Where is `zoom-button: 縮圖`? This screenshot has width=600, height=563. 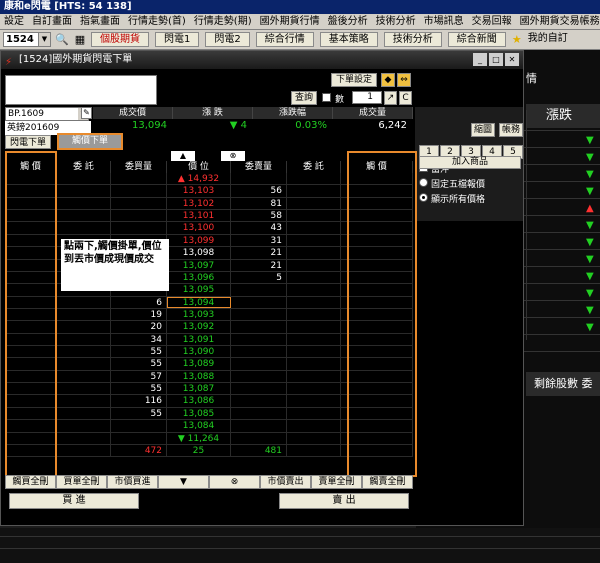
zoom-button: 縮圖 is located at coordinates (483, 130).